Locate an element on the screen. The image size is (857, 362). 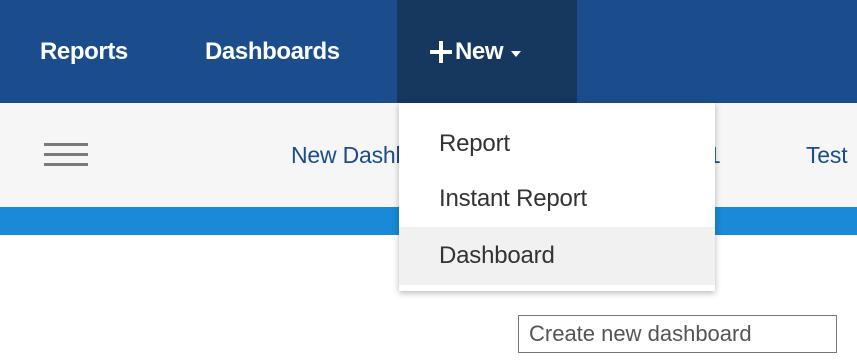
menu-item-instant-report: Instant Report is located at coordinates (557, 199).